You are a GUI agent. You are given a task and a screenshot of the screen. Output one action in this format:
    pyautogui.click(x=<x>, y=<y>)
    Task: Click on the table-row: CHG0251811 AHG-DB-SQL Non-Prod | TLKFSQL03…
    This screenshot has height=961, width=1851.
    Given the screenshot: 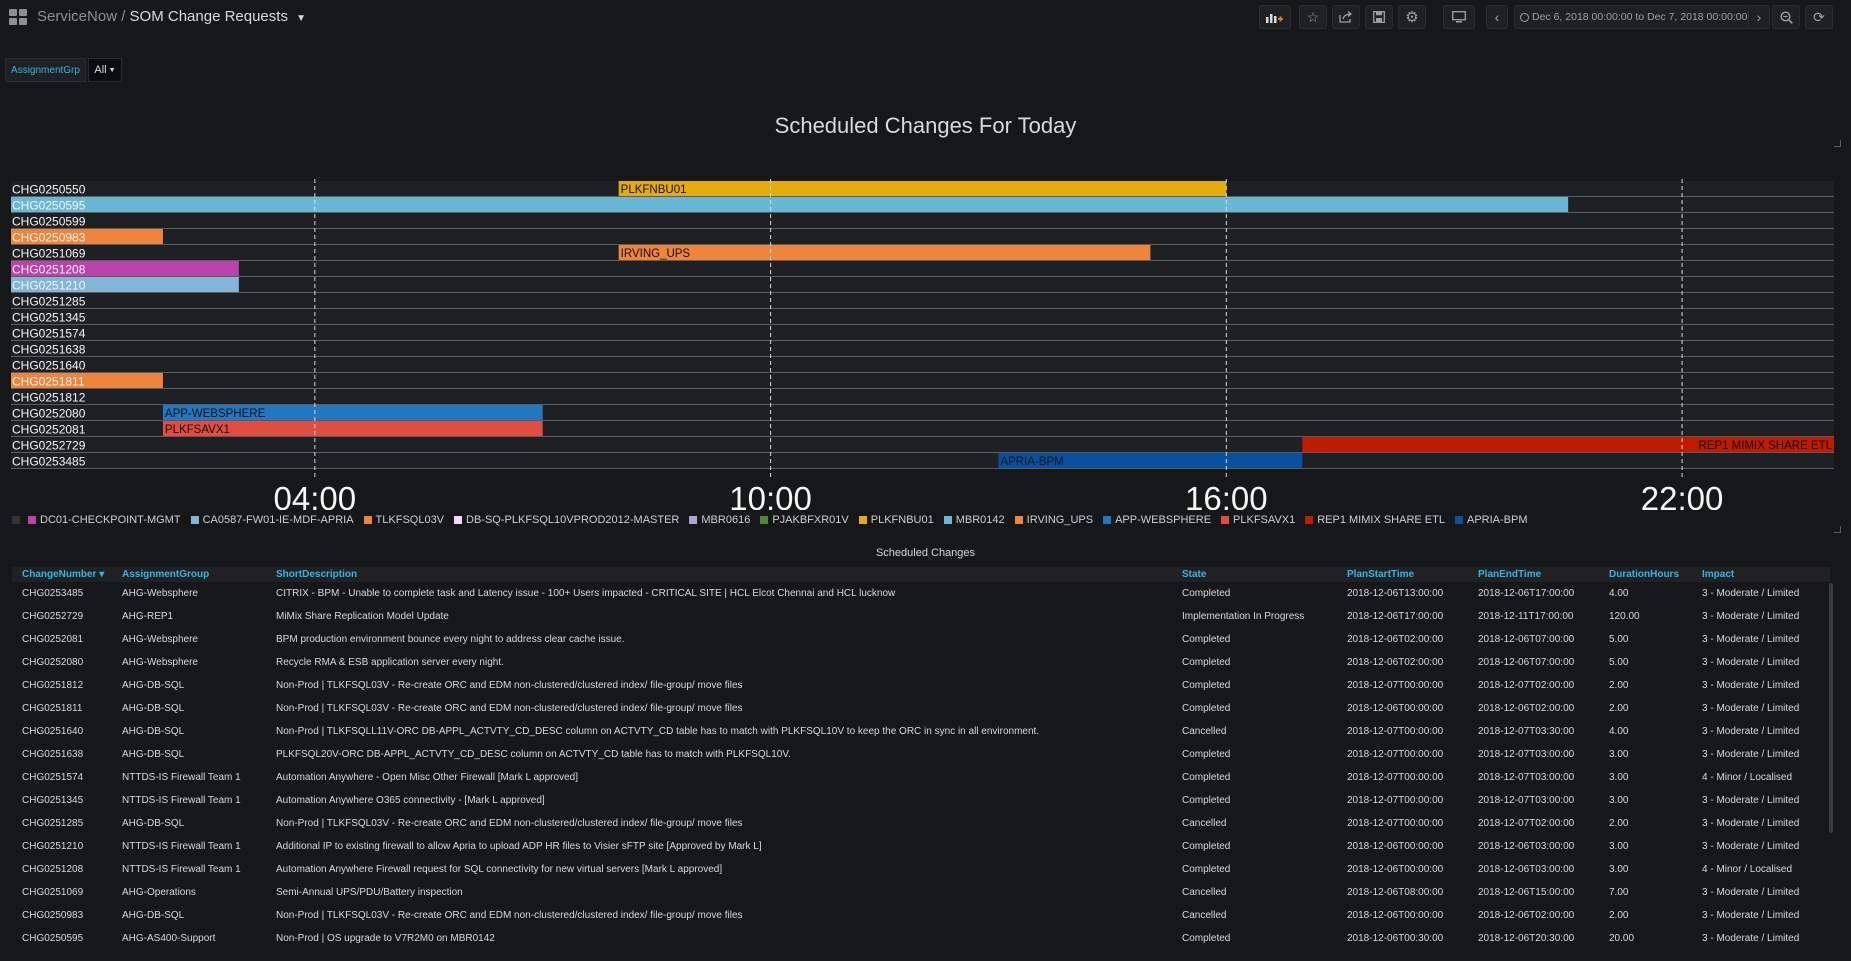 What is the action you would take?
    pyautogui.click(x=921, y=708)
    